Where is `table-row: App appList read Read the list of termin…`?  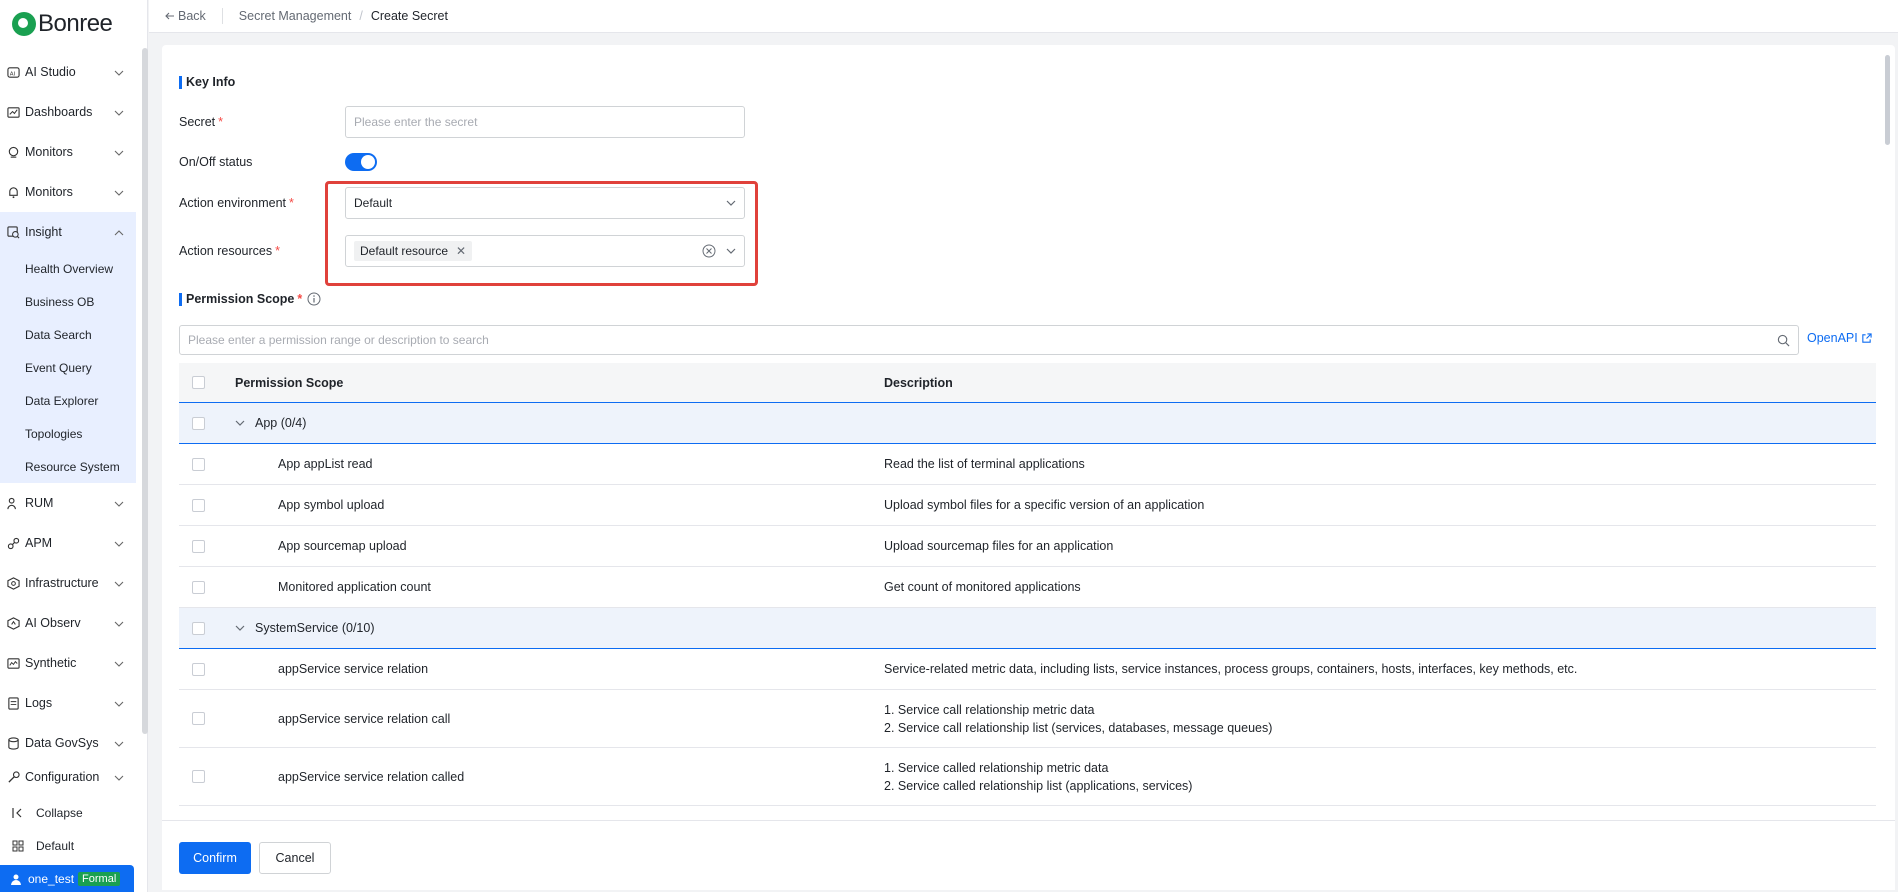 table-row: App appList read Read the list of termin… is located at coordinates (1027, 464).